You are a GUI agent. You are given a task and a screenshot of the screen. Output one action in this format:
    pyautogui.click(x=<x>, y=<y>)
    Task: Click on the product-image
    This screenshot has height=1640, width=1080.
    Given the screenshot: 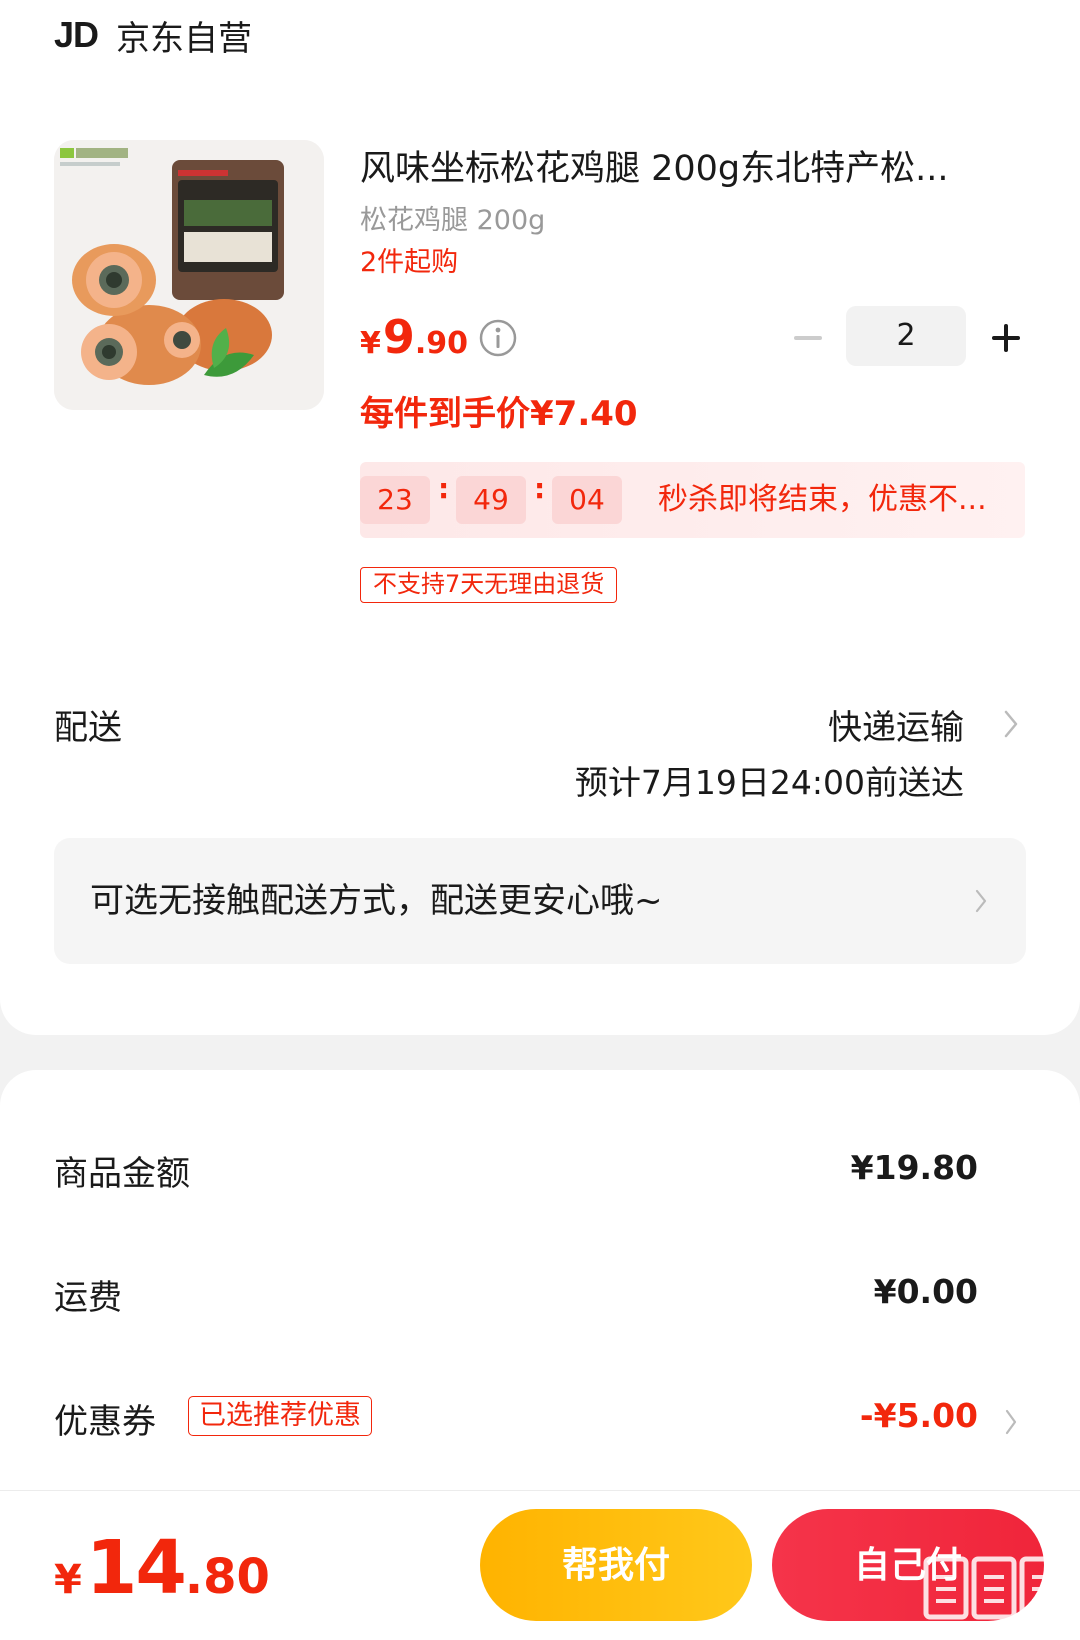 What is the action you would take?
    pyautogui.click(x=189, y=275)
    